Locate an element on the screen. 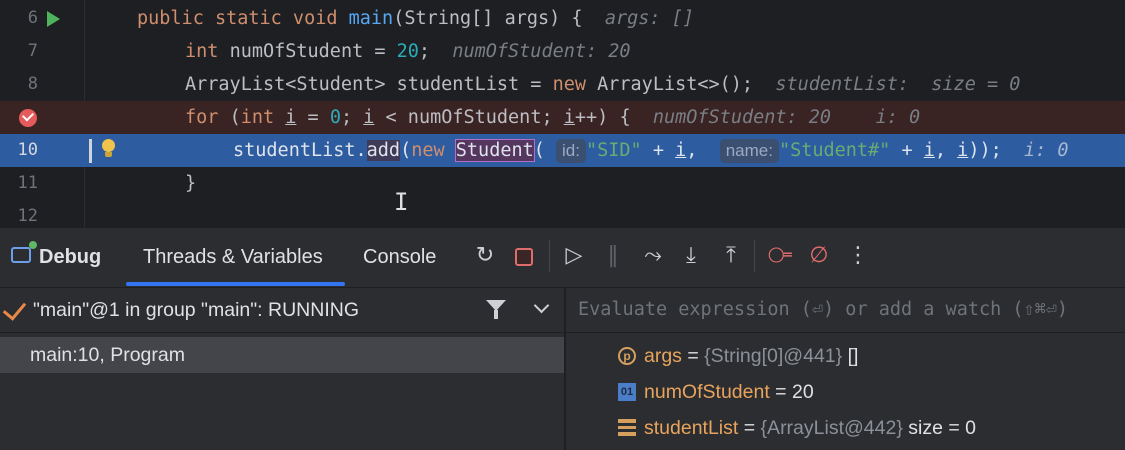 Image resolution: width=1125 pixels, height=450 pixels. code-text: int numOfStudent = 20; numOfStudent: 20 is located at coordinates (408, 51).